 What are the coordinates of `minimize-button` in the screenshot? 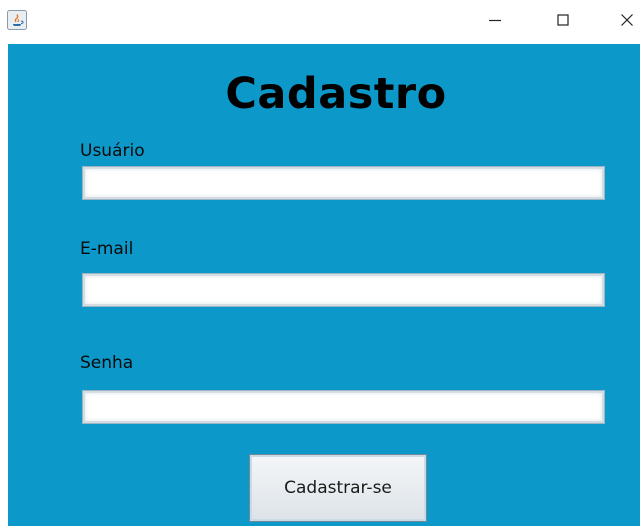 It's located at (495, 22).